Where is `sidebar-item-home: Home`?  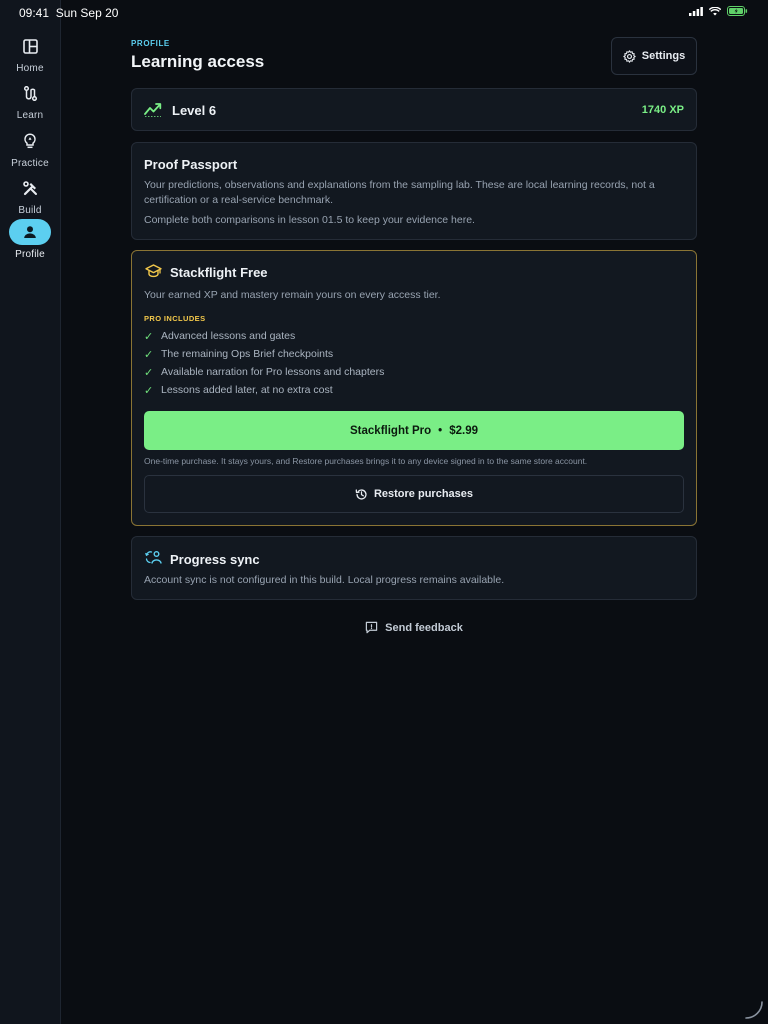
sidebar-item-home: Home is located at coordinates (30, 53).